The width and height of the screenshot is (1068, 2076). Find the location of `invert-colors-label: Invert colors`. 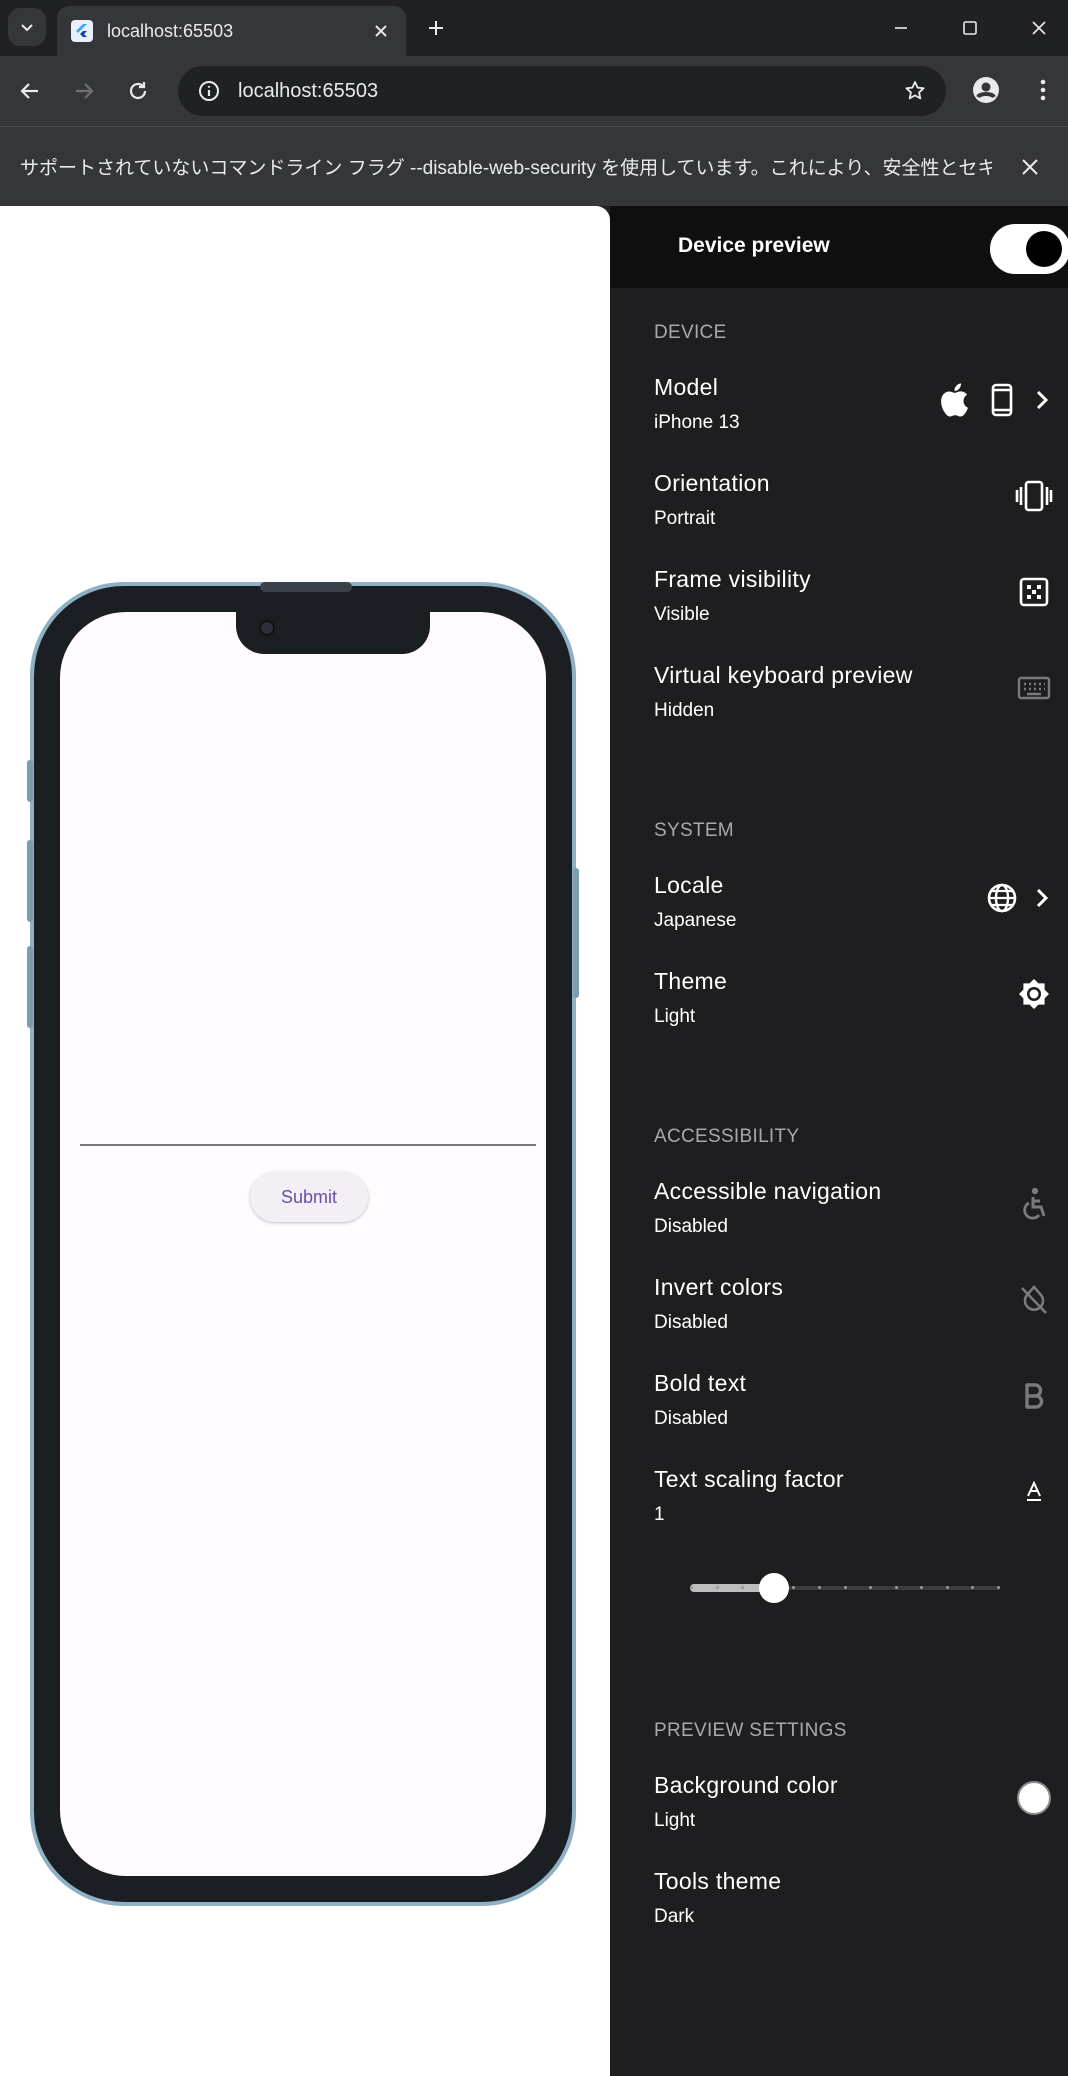

invert-colors-label: Invert colors is located at coordinates (719, 1287).